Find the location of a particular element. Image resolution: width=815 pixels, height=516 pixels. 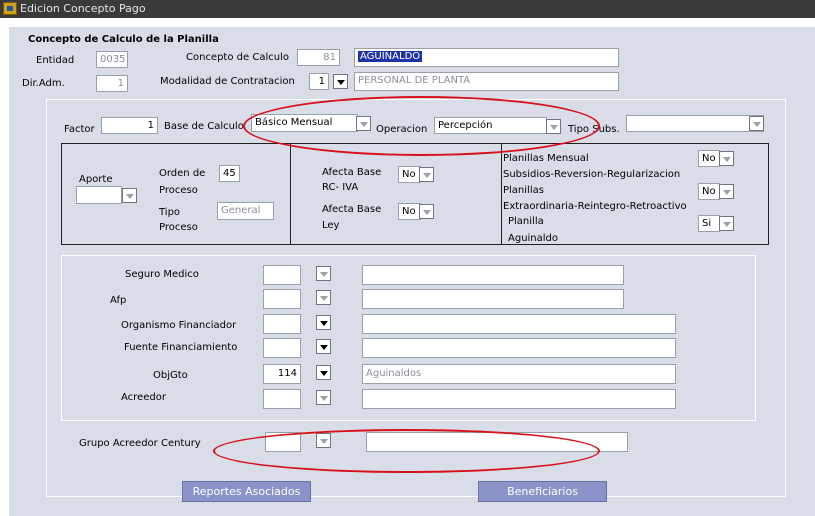

subsidios-label-1: Subsidios-Reversion-Regularizacion is located at coordinates (592, 174).